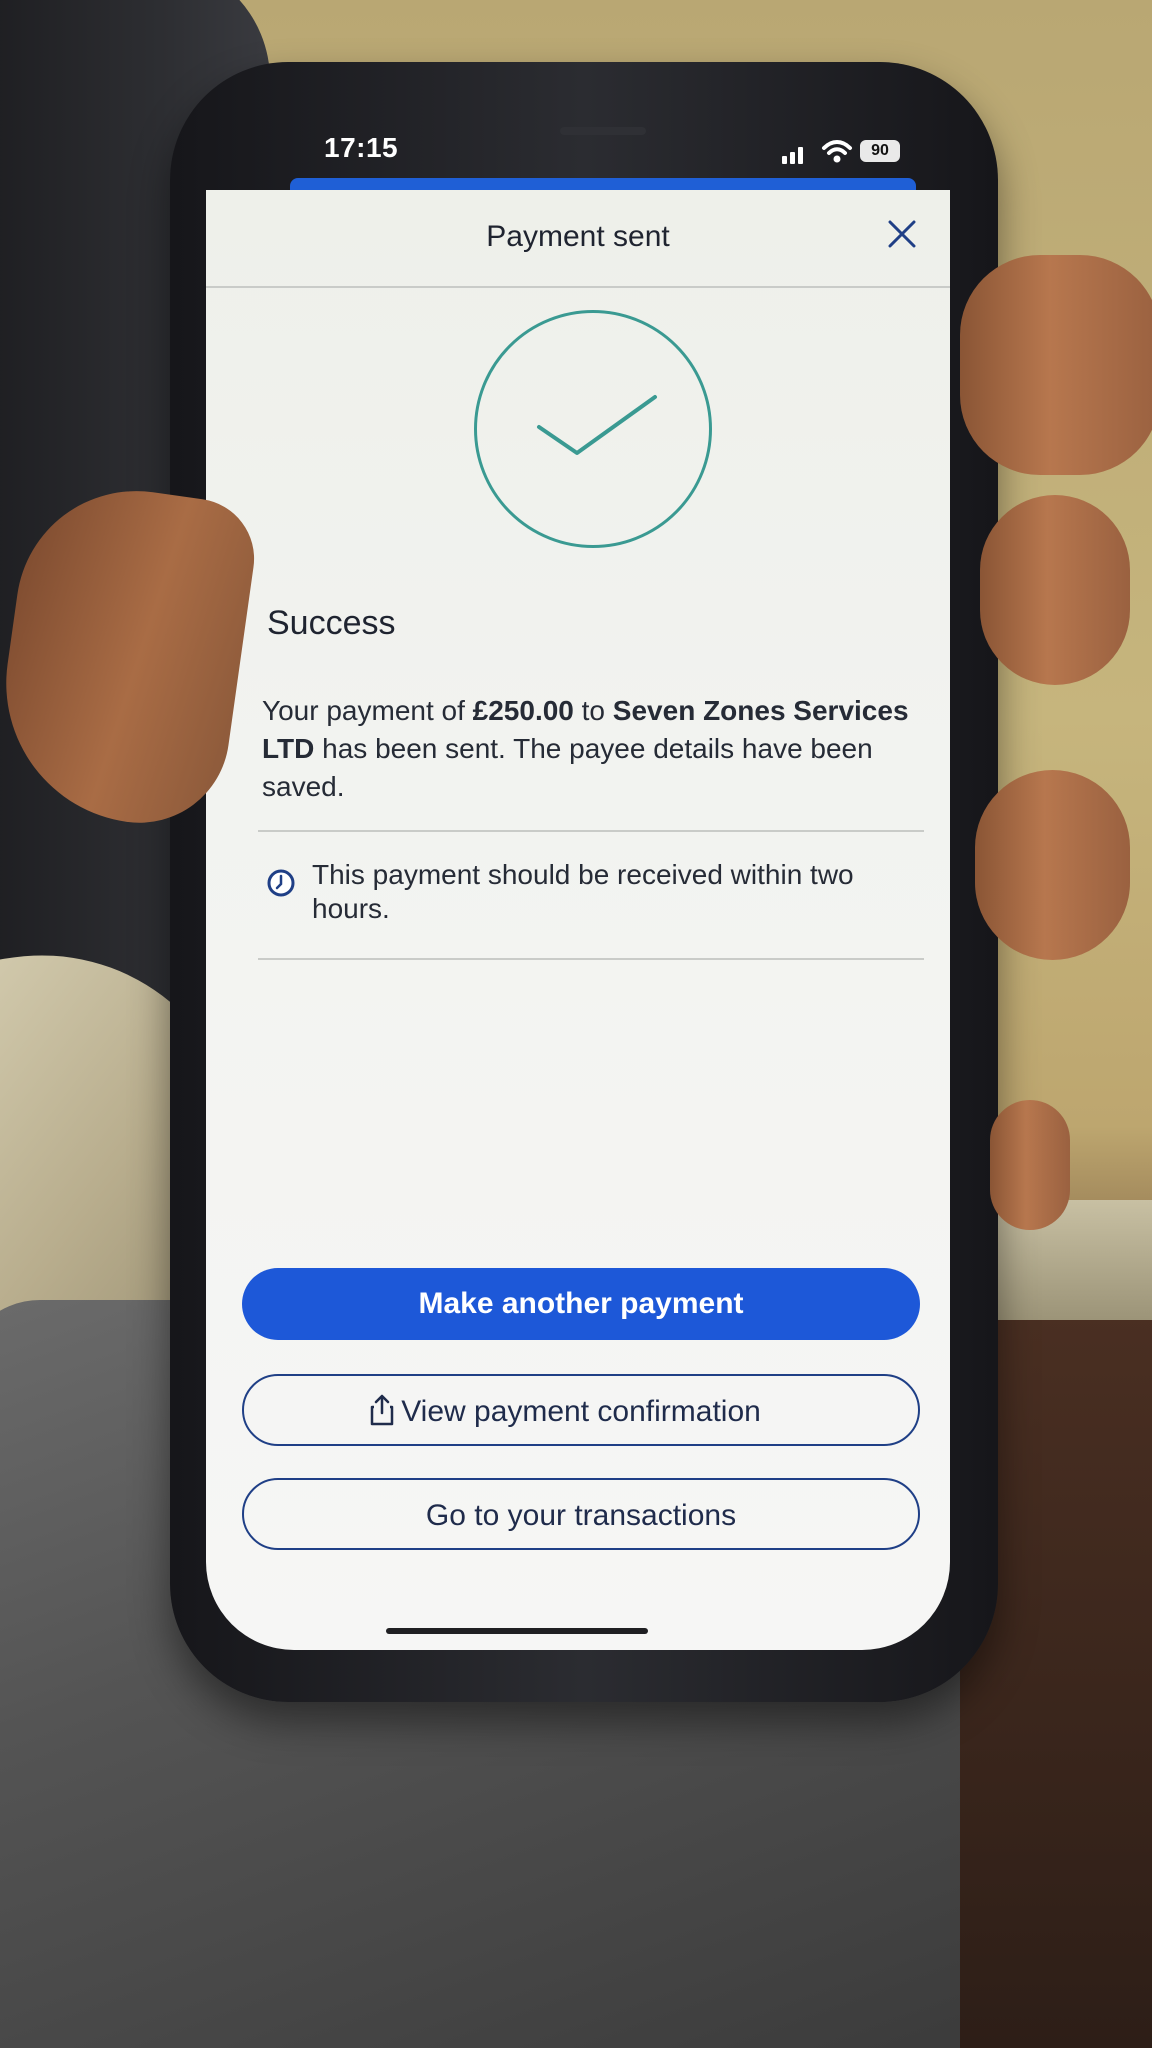  I want to click on message-prefix: Your payment of, so click(367, 710).